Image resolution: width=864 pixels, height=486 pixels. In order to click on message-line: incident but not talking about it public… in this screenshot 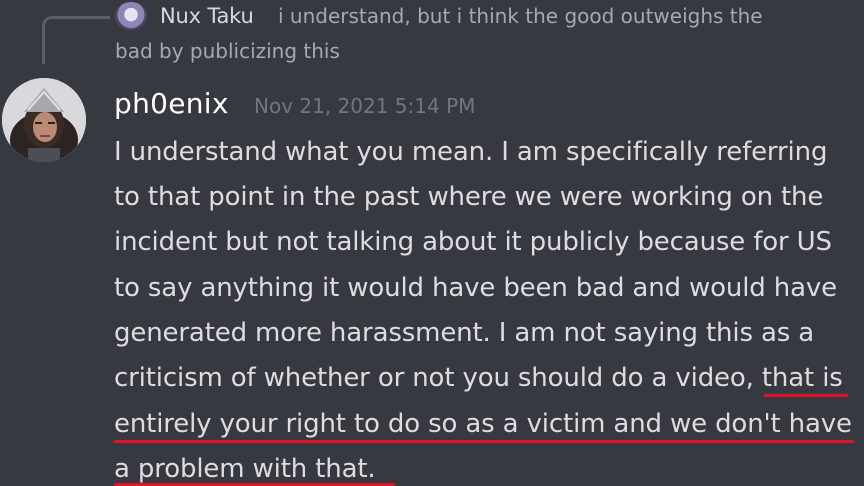, I will do `click(473, 242)`.